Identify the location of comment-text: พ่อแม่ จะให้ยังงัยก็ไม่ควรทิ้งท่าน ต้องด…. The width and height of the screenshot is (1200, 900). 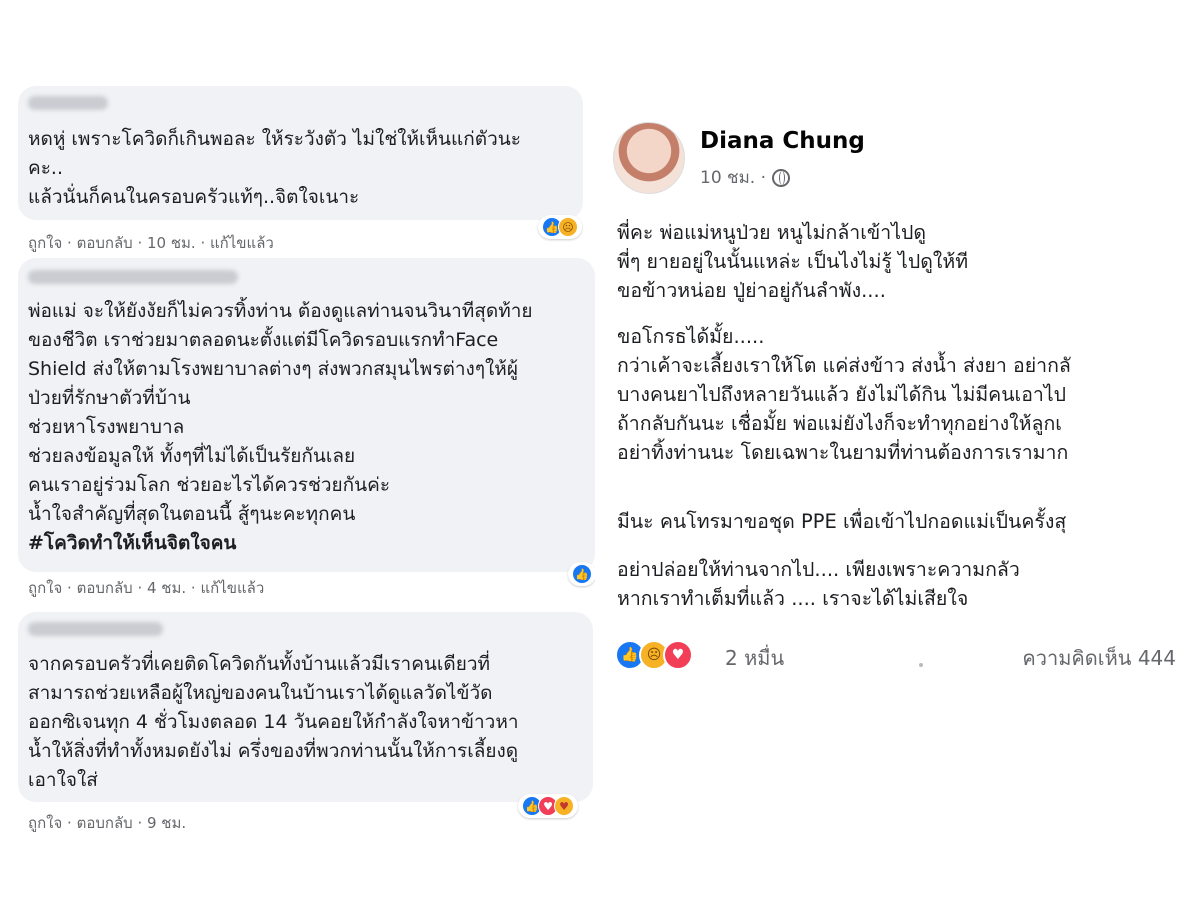
(280, 412).